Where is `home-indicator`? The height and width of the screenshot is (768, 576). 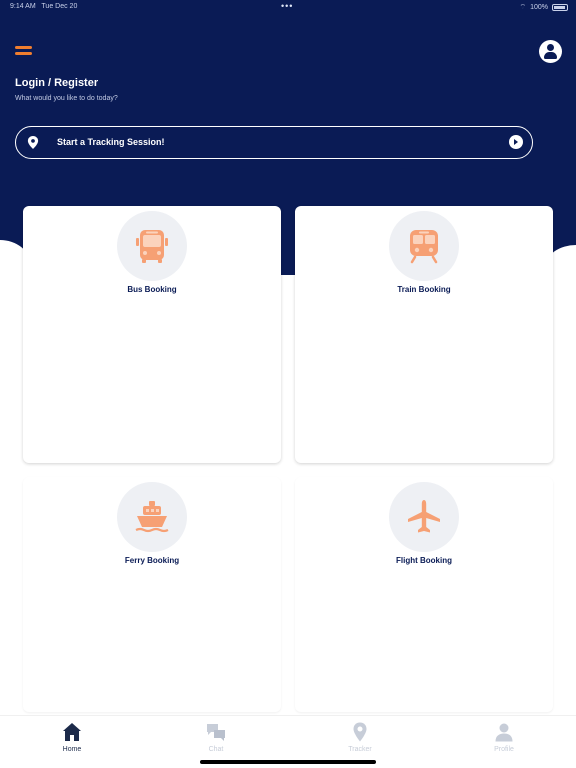 home-indicator is located at coordinates (288, 762).